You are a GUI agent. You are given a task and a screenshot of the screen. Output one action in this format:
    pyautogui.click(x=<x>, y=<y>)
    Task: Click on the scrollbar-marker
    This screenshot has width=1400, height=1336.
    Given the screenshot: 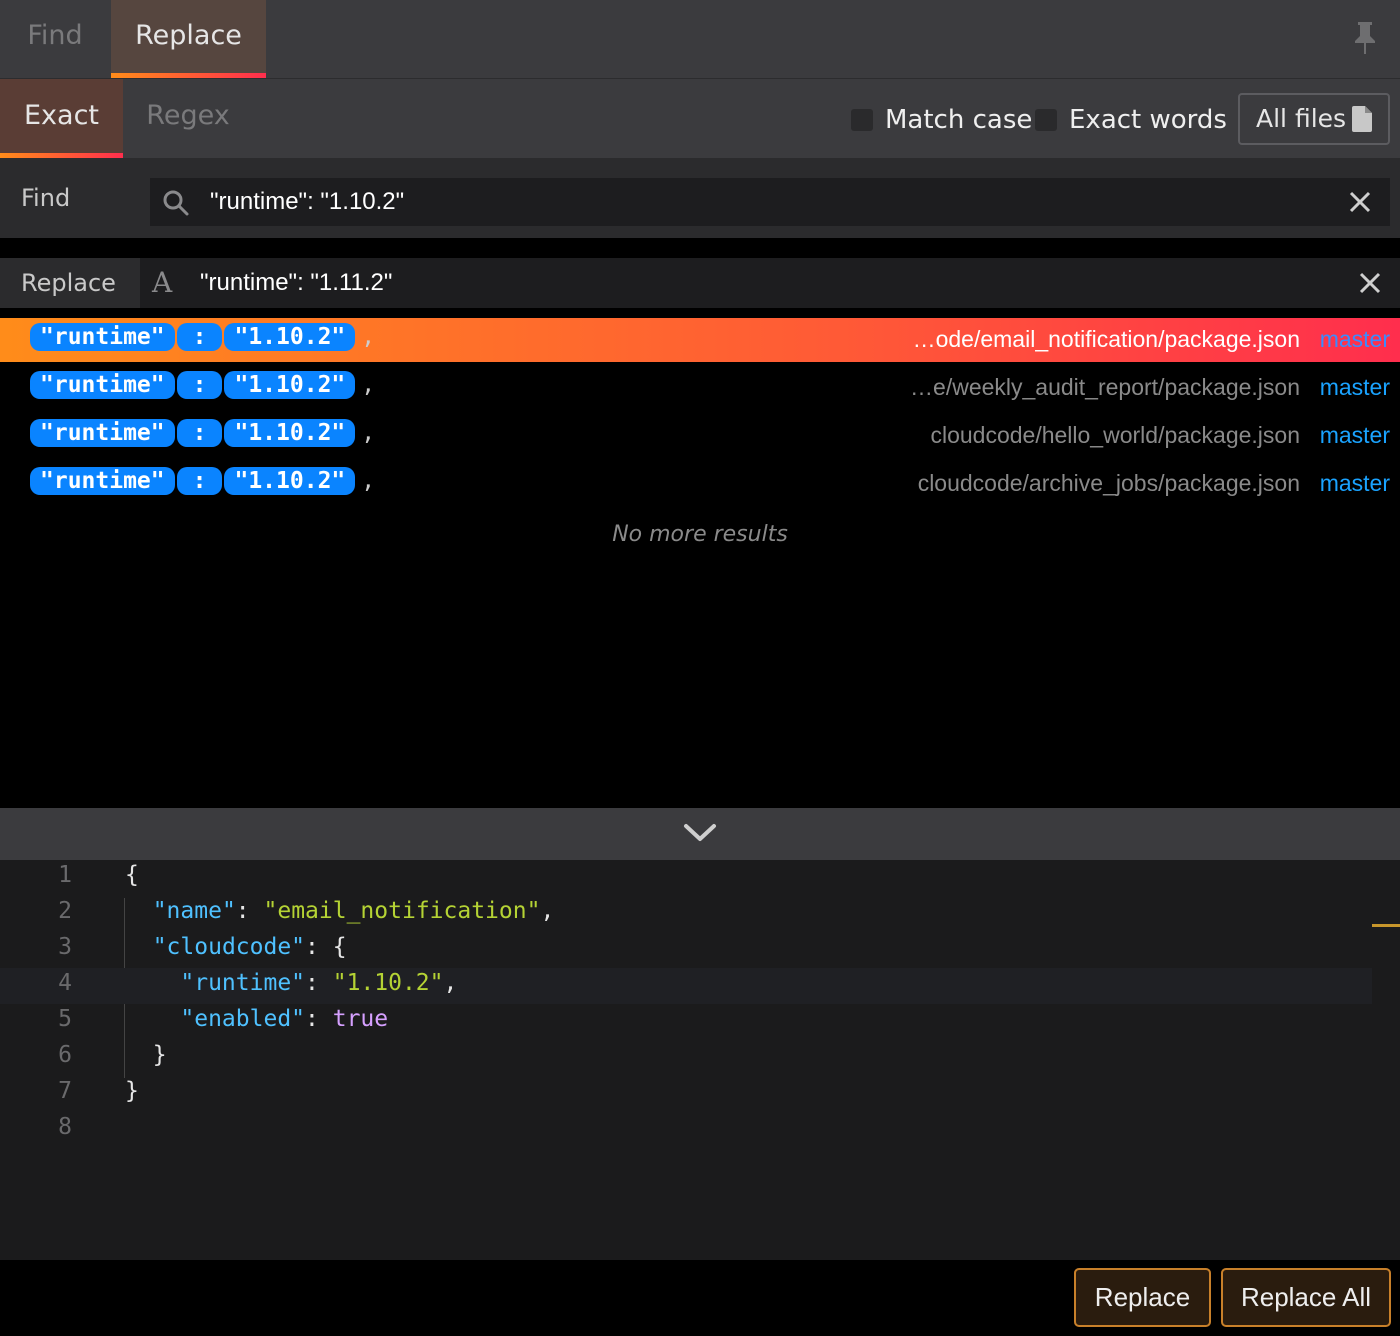 What is the action you would take?
    pyautogui.click(x=1386, y=925)
    